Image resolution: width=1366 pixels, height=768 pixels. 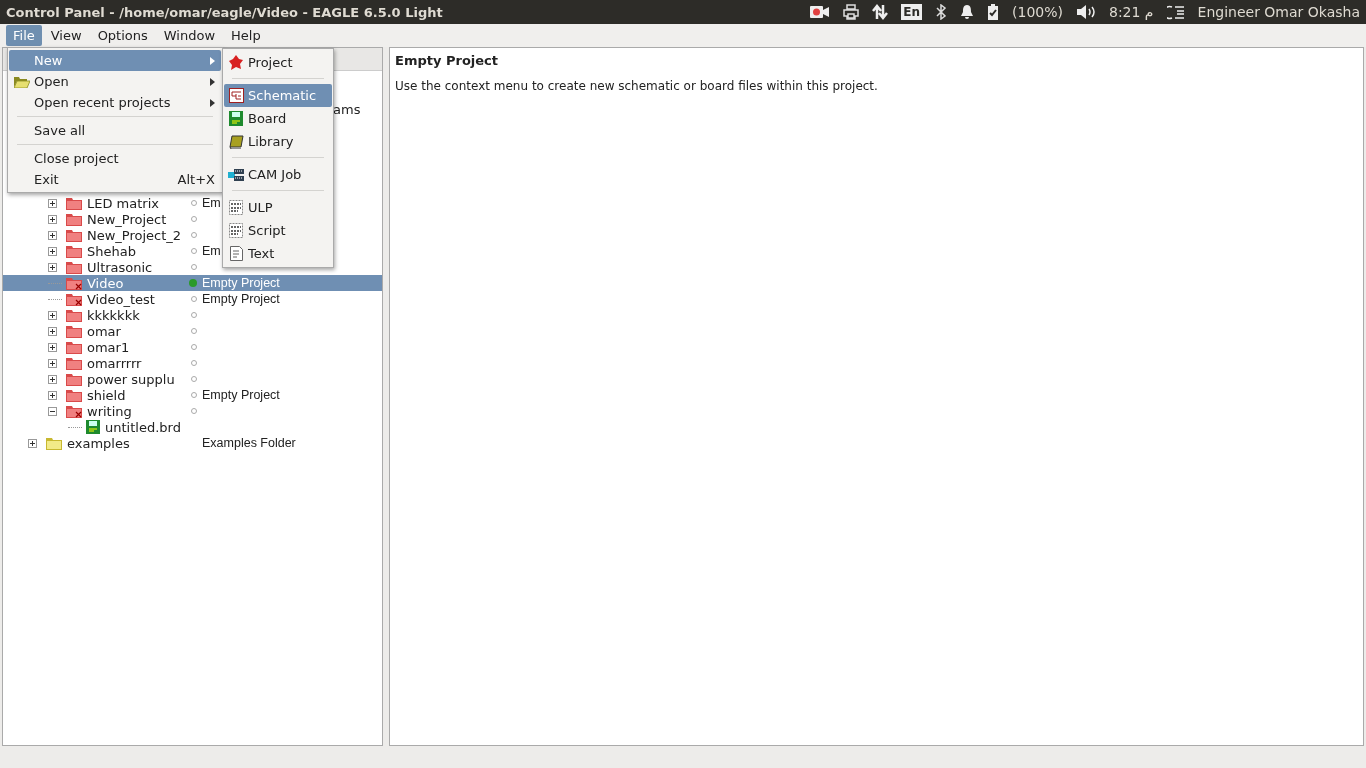 What do you see at coordinates (115, 102) in the screenshot?
I see `menu-item: Open recent projects` at bounding box center [115, 102].